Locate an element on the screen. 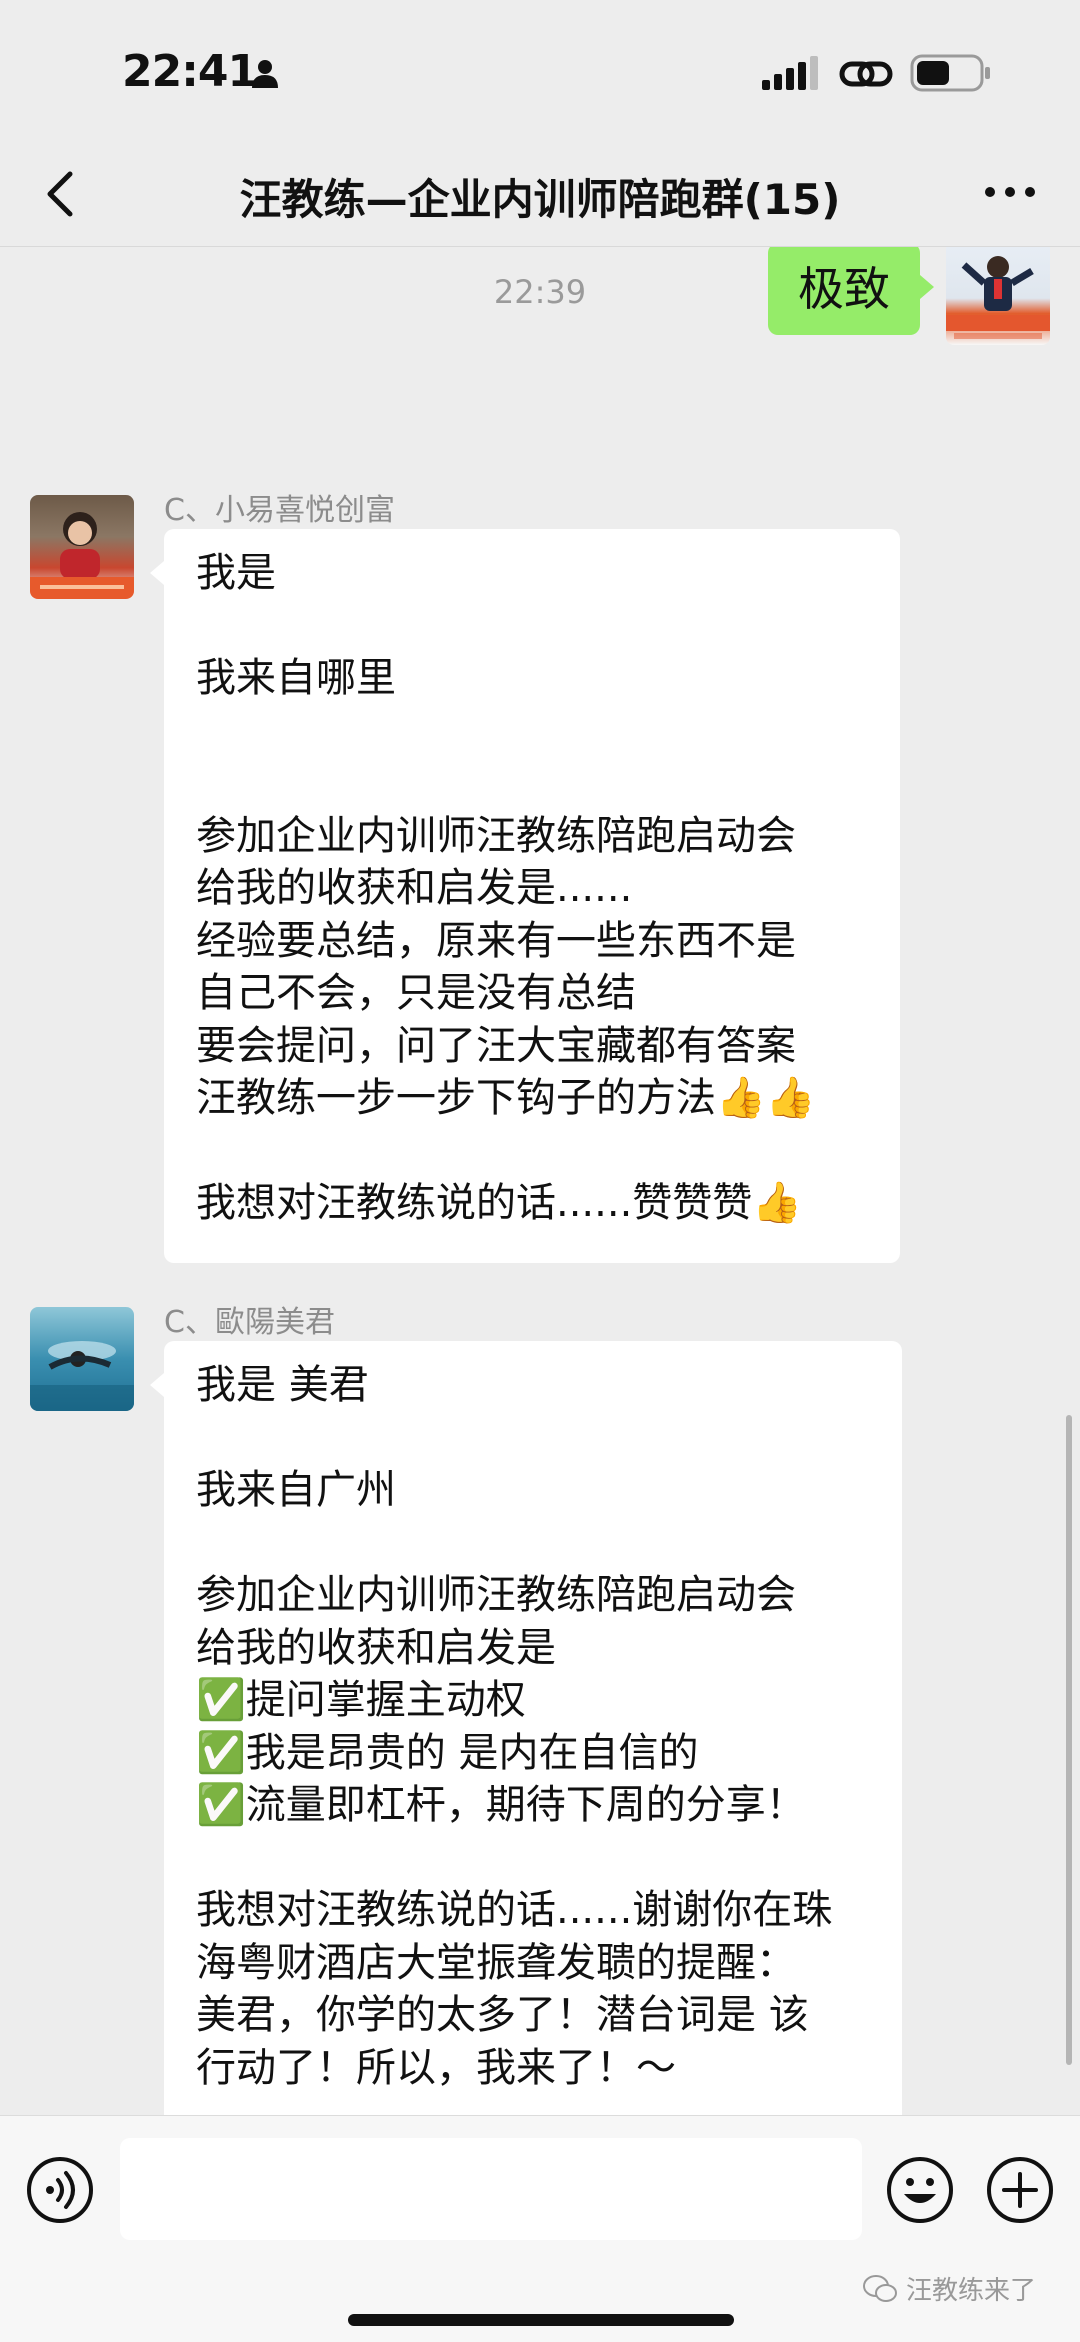 The height and width of the screenshot is (2342, 1080). watermark-text: 汪教练来了 is located at coordinates (971, 2291).